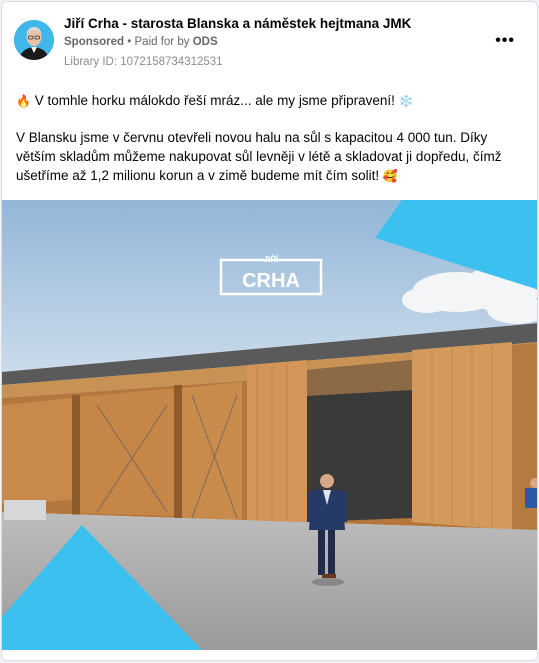 This screenshot has width=539, height=663. I want to click on fire-emoji: 🔥, so click(23, 101).